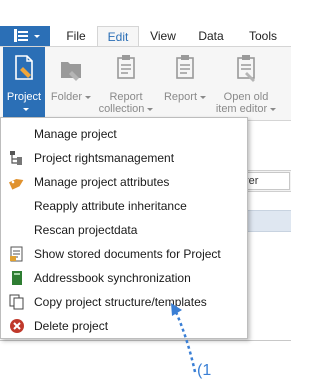 This screenshot has height=392, width=320. I want to click on menu-item-show-stored-documents: Show stored documents for Project, so click(124, 254).